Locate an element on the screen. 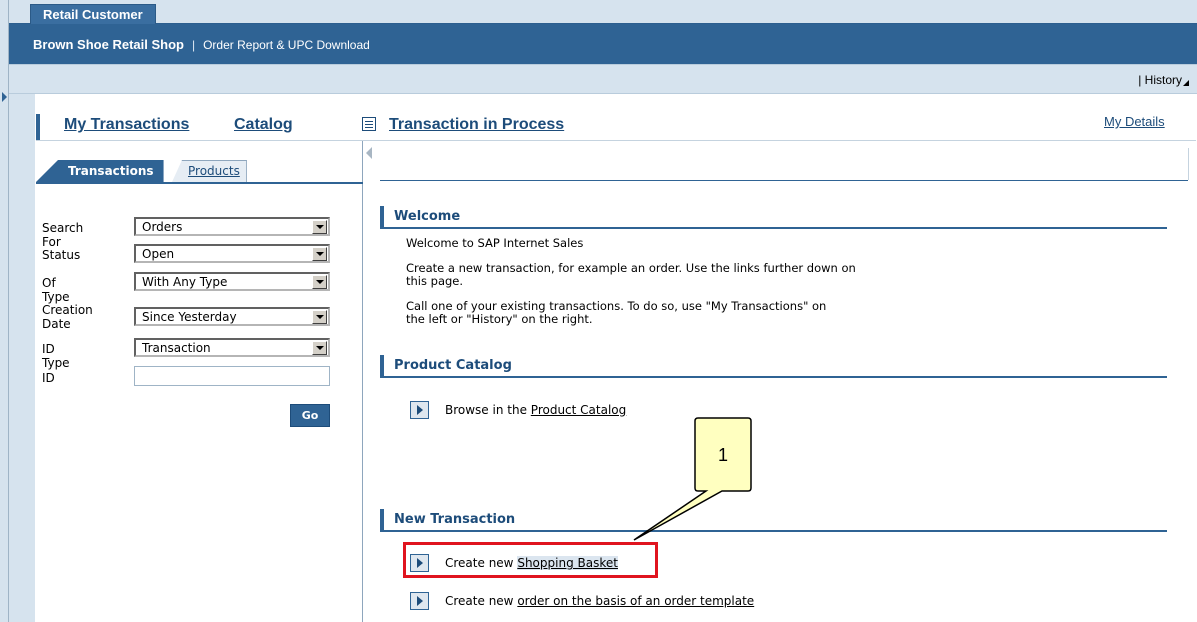 This screenshot has height=622, width=1197. callout-balloon: 1 is located at coordinates (692, 479).